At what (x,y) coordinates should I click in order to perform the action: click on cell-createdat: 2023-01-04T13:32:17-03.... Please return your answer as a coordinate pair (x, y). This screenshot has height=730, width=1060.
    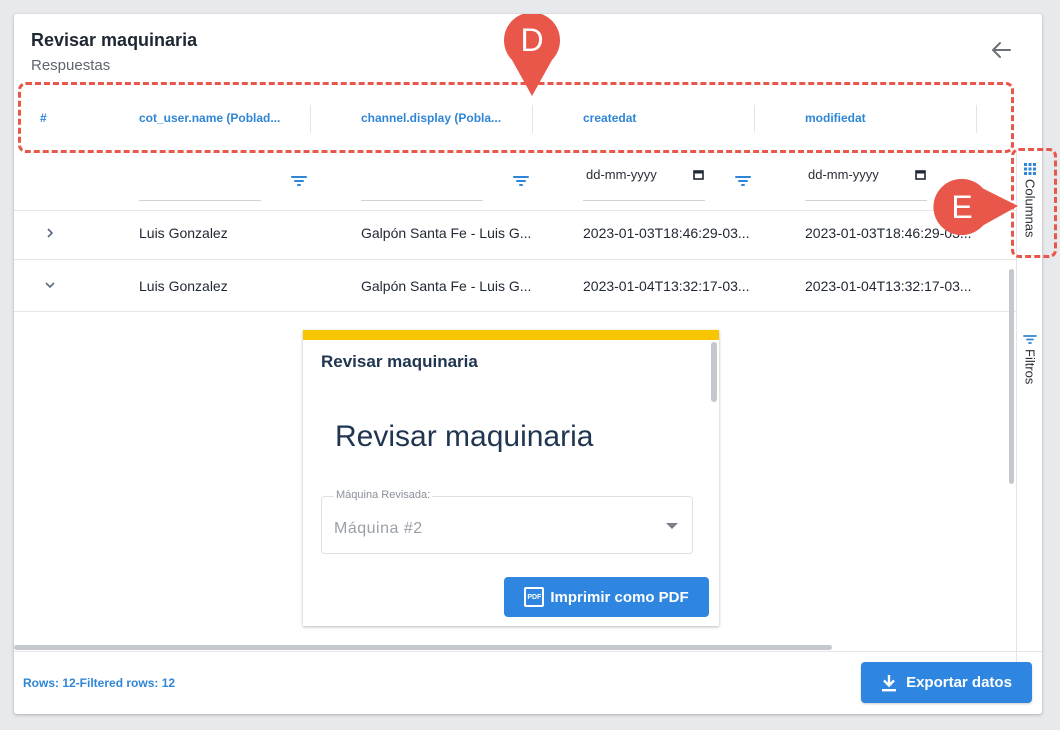
    Looking at the image, I should click on (666, 286).